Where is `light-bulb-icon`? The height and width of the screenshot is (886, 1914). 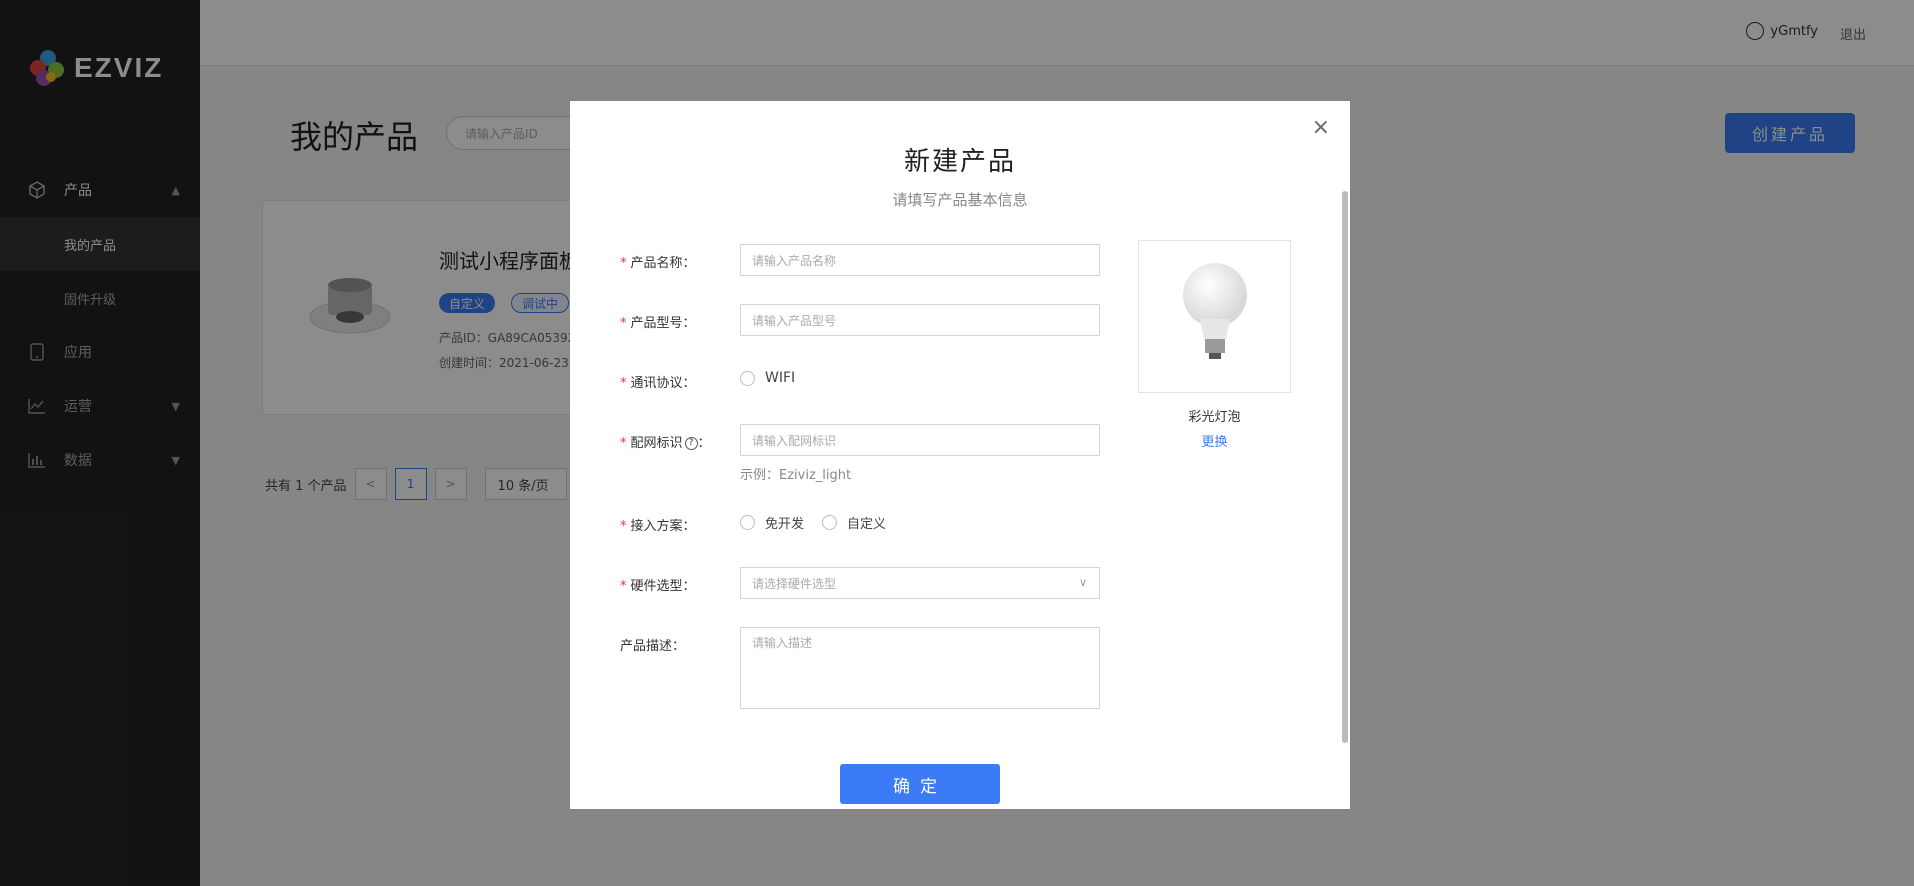
light-bulb-icon is located at coordinates (1214, 310).